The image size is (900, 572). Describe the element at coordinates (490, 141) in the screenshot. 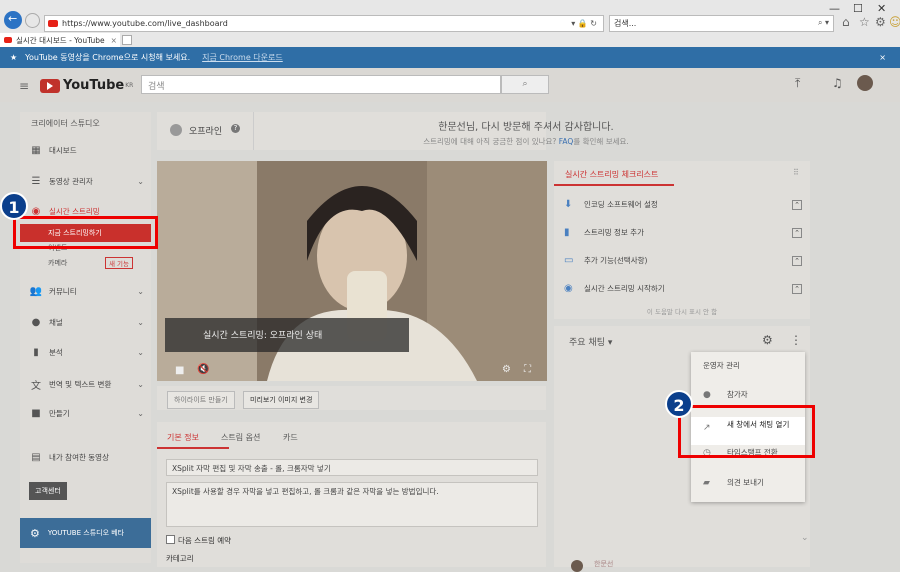

I see `faq-prefix: 스트리밍에 대해 아직 궁금한 점이 있나요?` at that location.